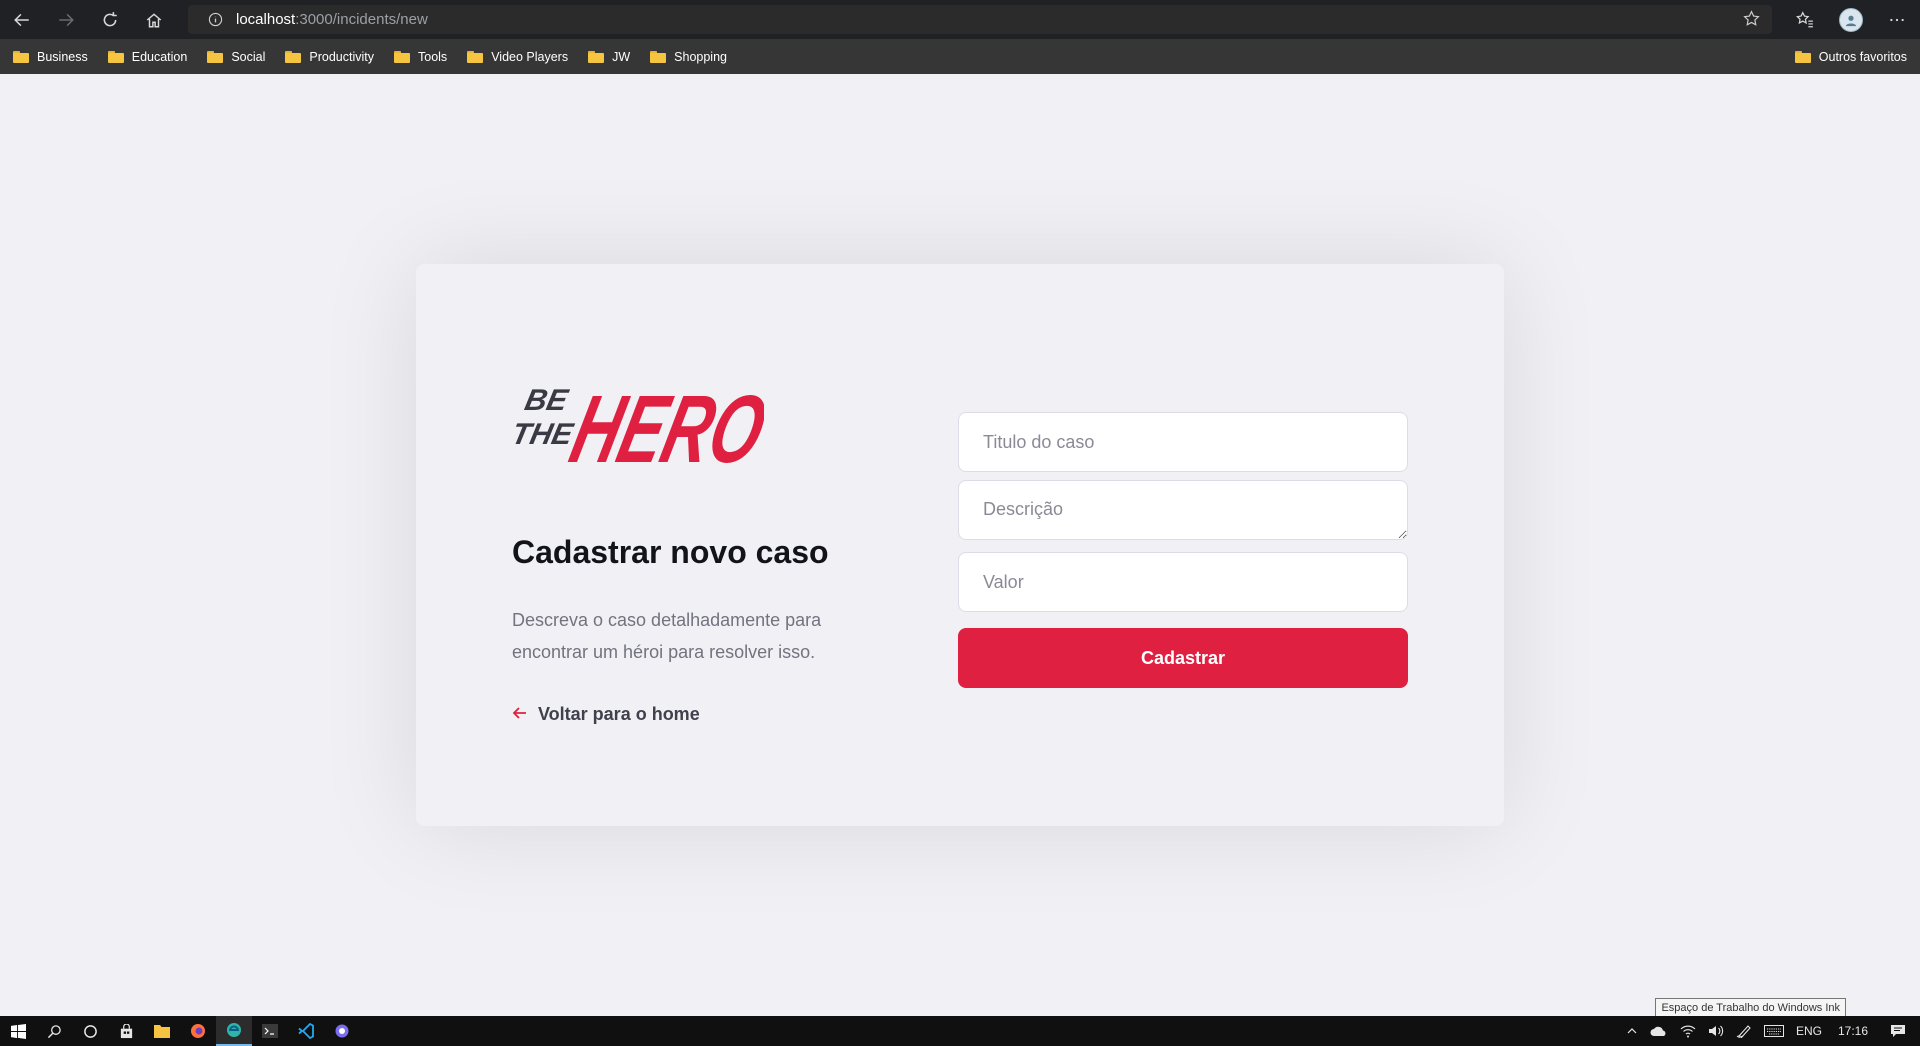  I want to click on bookmark-business: Business, so click(47, 56).